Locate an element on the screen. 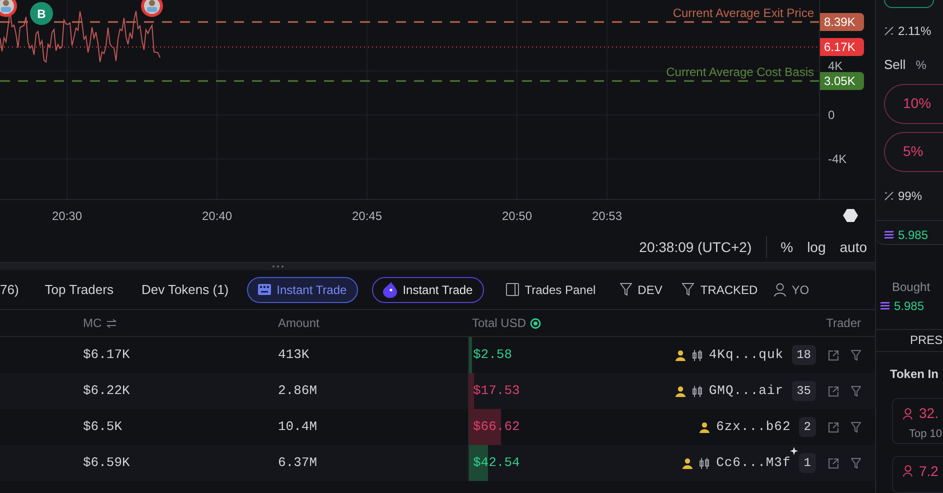  trader-address-link: 4Kq...quk is located at coordinates (746, 355).